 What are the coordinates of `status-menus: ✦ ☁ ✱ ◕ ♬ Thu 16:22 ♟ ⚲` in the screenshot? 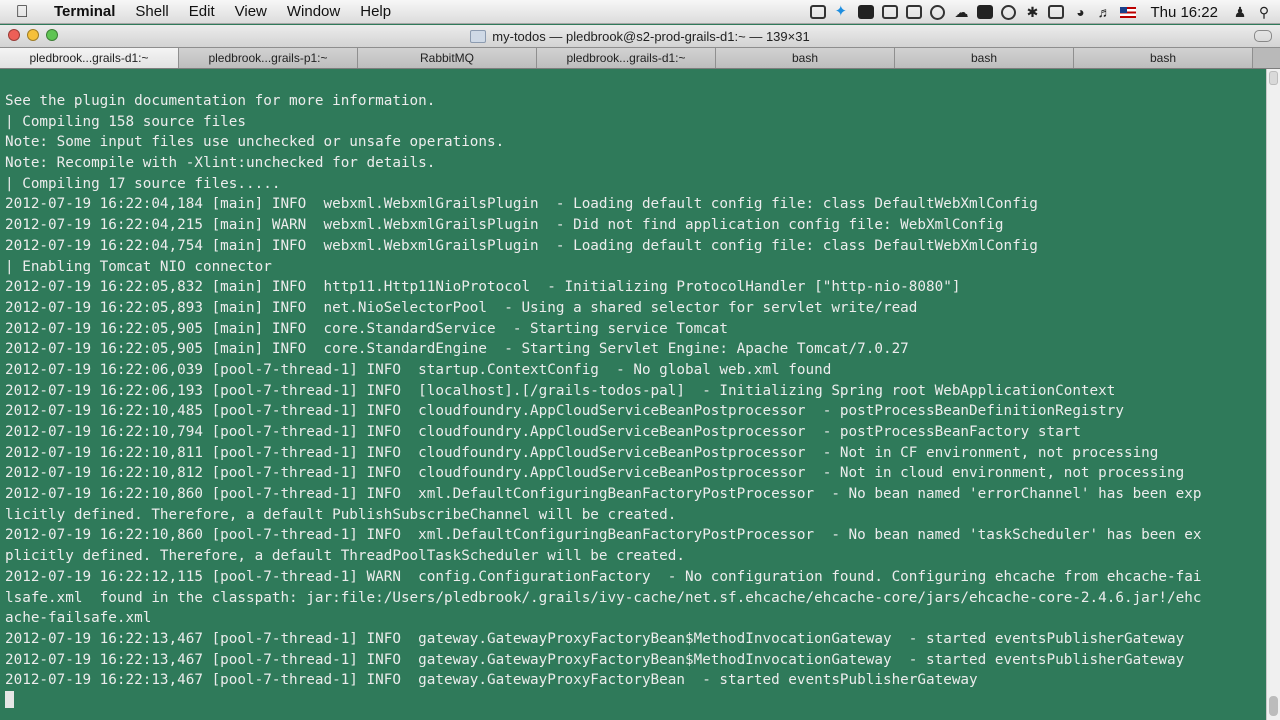 It's located at (1041, 12).